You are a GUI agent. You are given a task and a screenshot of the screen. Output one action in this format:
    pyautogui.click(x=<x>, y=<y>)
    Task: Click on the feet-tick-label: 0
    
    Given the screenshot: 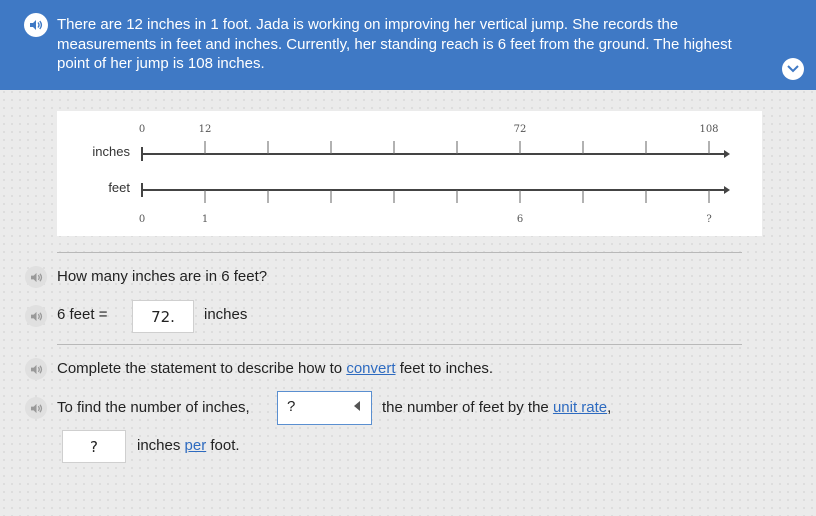 What is the action you would take?
    pyautogui.click(x=142, y=219)
    